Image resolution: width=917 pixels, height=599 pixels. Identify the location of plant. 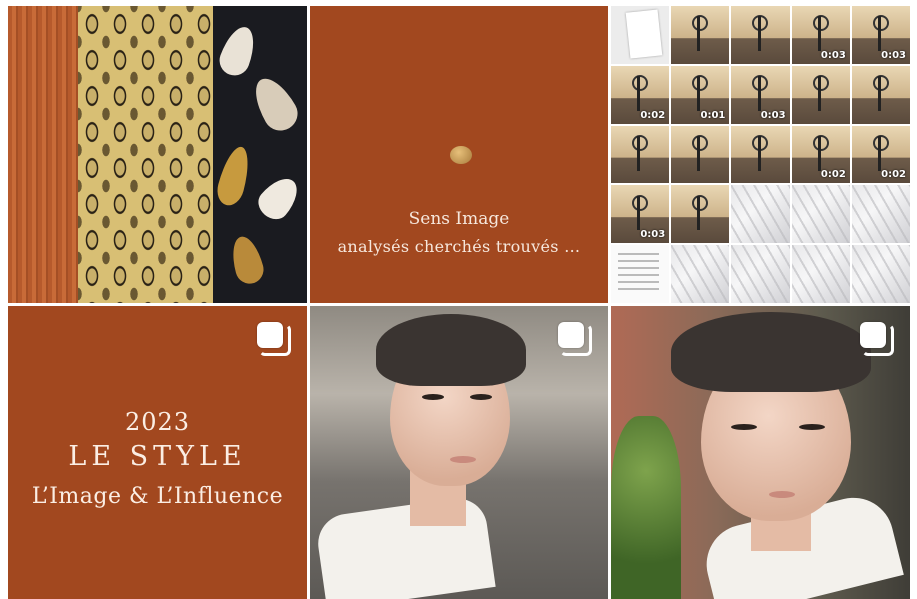
(646, 507).